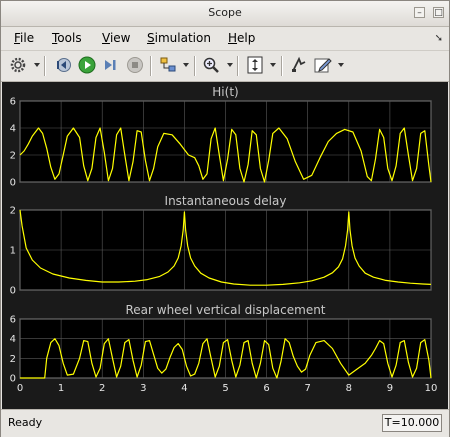 This screenshot has width=450, height=437. Describe the element at coordinates (438, 12) in the screenshot. I see `maximize-icon: □` at that location.